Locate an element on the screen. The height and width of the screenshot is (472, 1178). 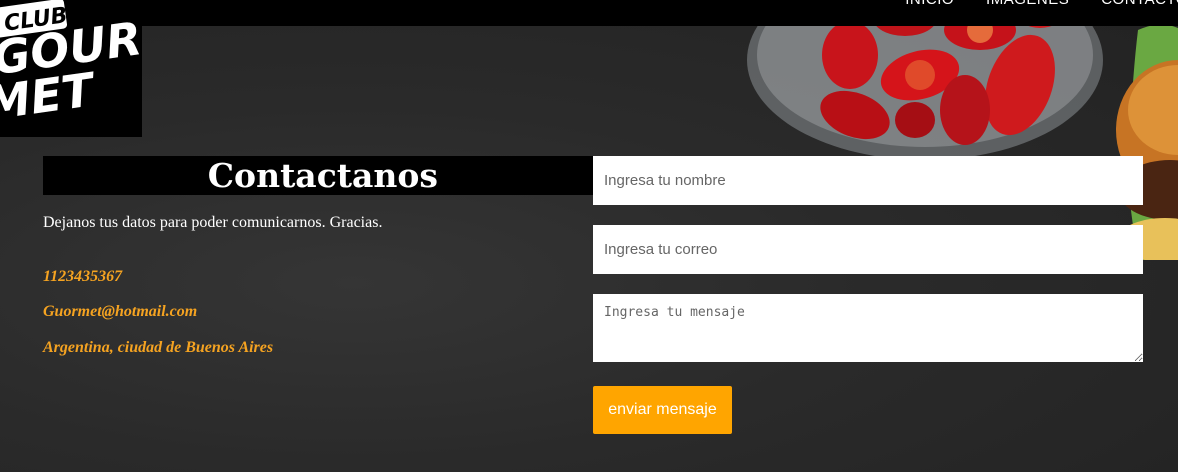
email-input is located at coordinates (868, 249).